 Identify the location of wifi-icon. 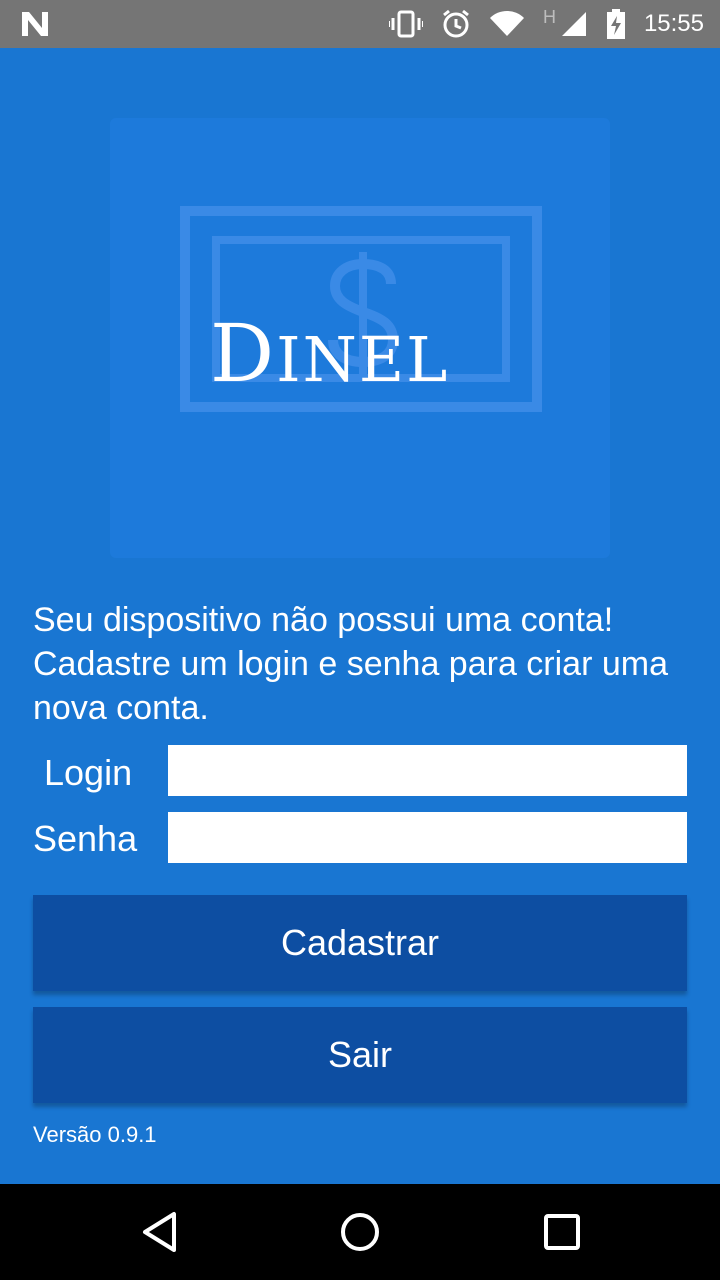
(507, 24).